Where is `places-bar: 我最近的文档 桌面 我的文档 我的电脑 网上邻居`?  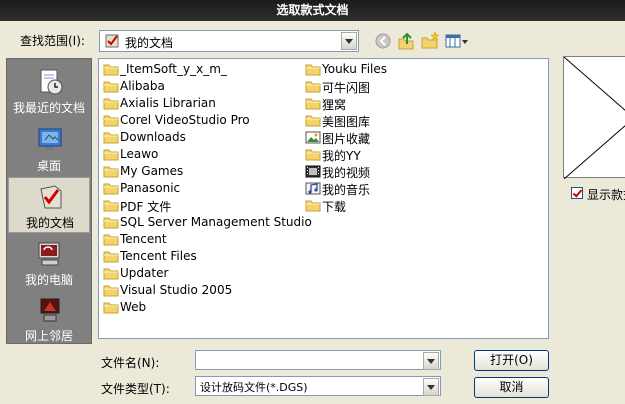
places-bar: 我最近的文档 桌面 我的文档 我的电脑 网上邻居 is located at coordinates (49, 201).